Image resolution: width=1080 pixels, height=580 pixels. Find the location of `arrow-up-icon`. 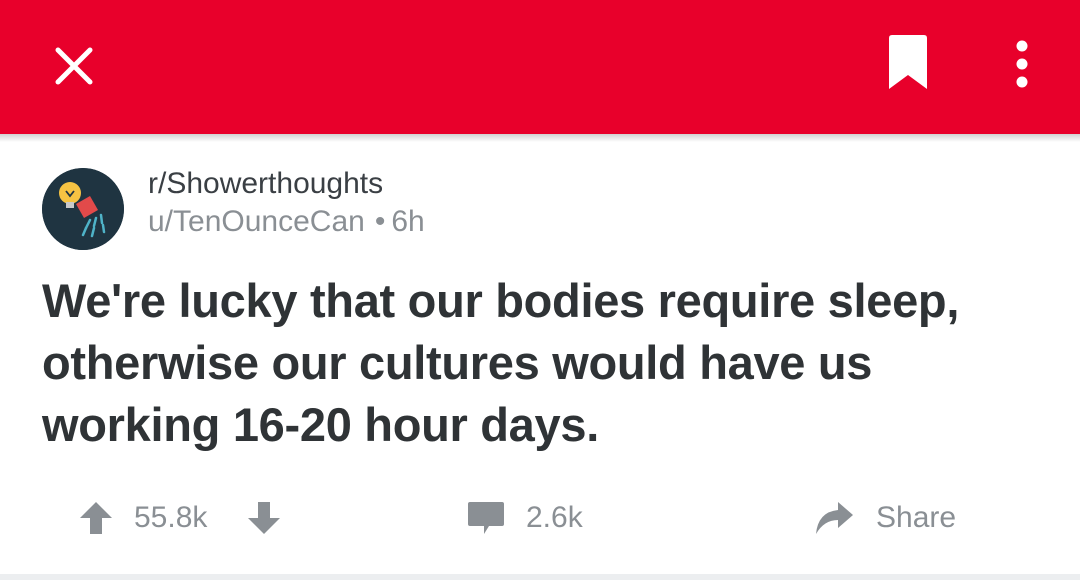

arrow-up-icon is located at coordinates (96, 518).